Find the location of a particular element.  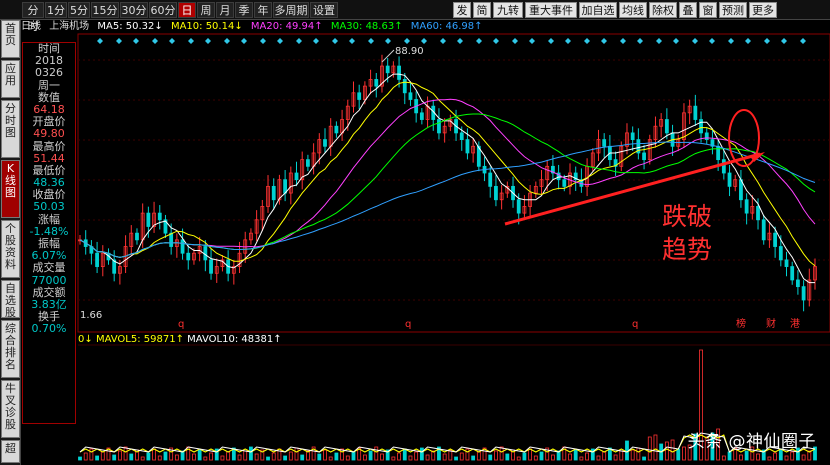

data-label-2: 周一 is located at coordinates (49, 85).